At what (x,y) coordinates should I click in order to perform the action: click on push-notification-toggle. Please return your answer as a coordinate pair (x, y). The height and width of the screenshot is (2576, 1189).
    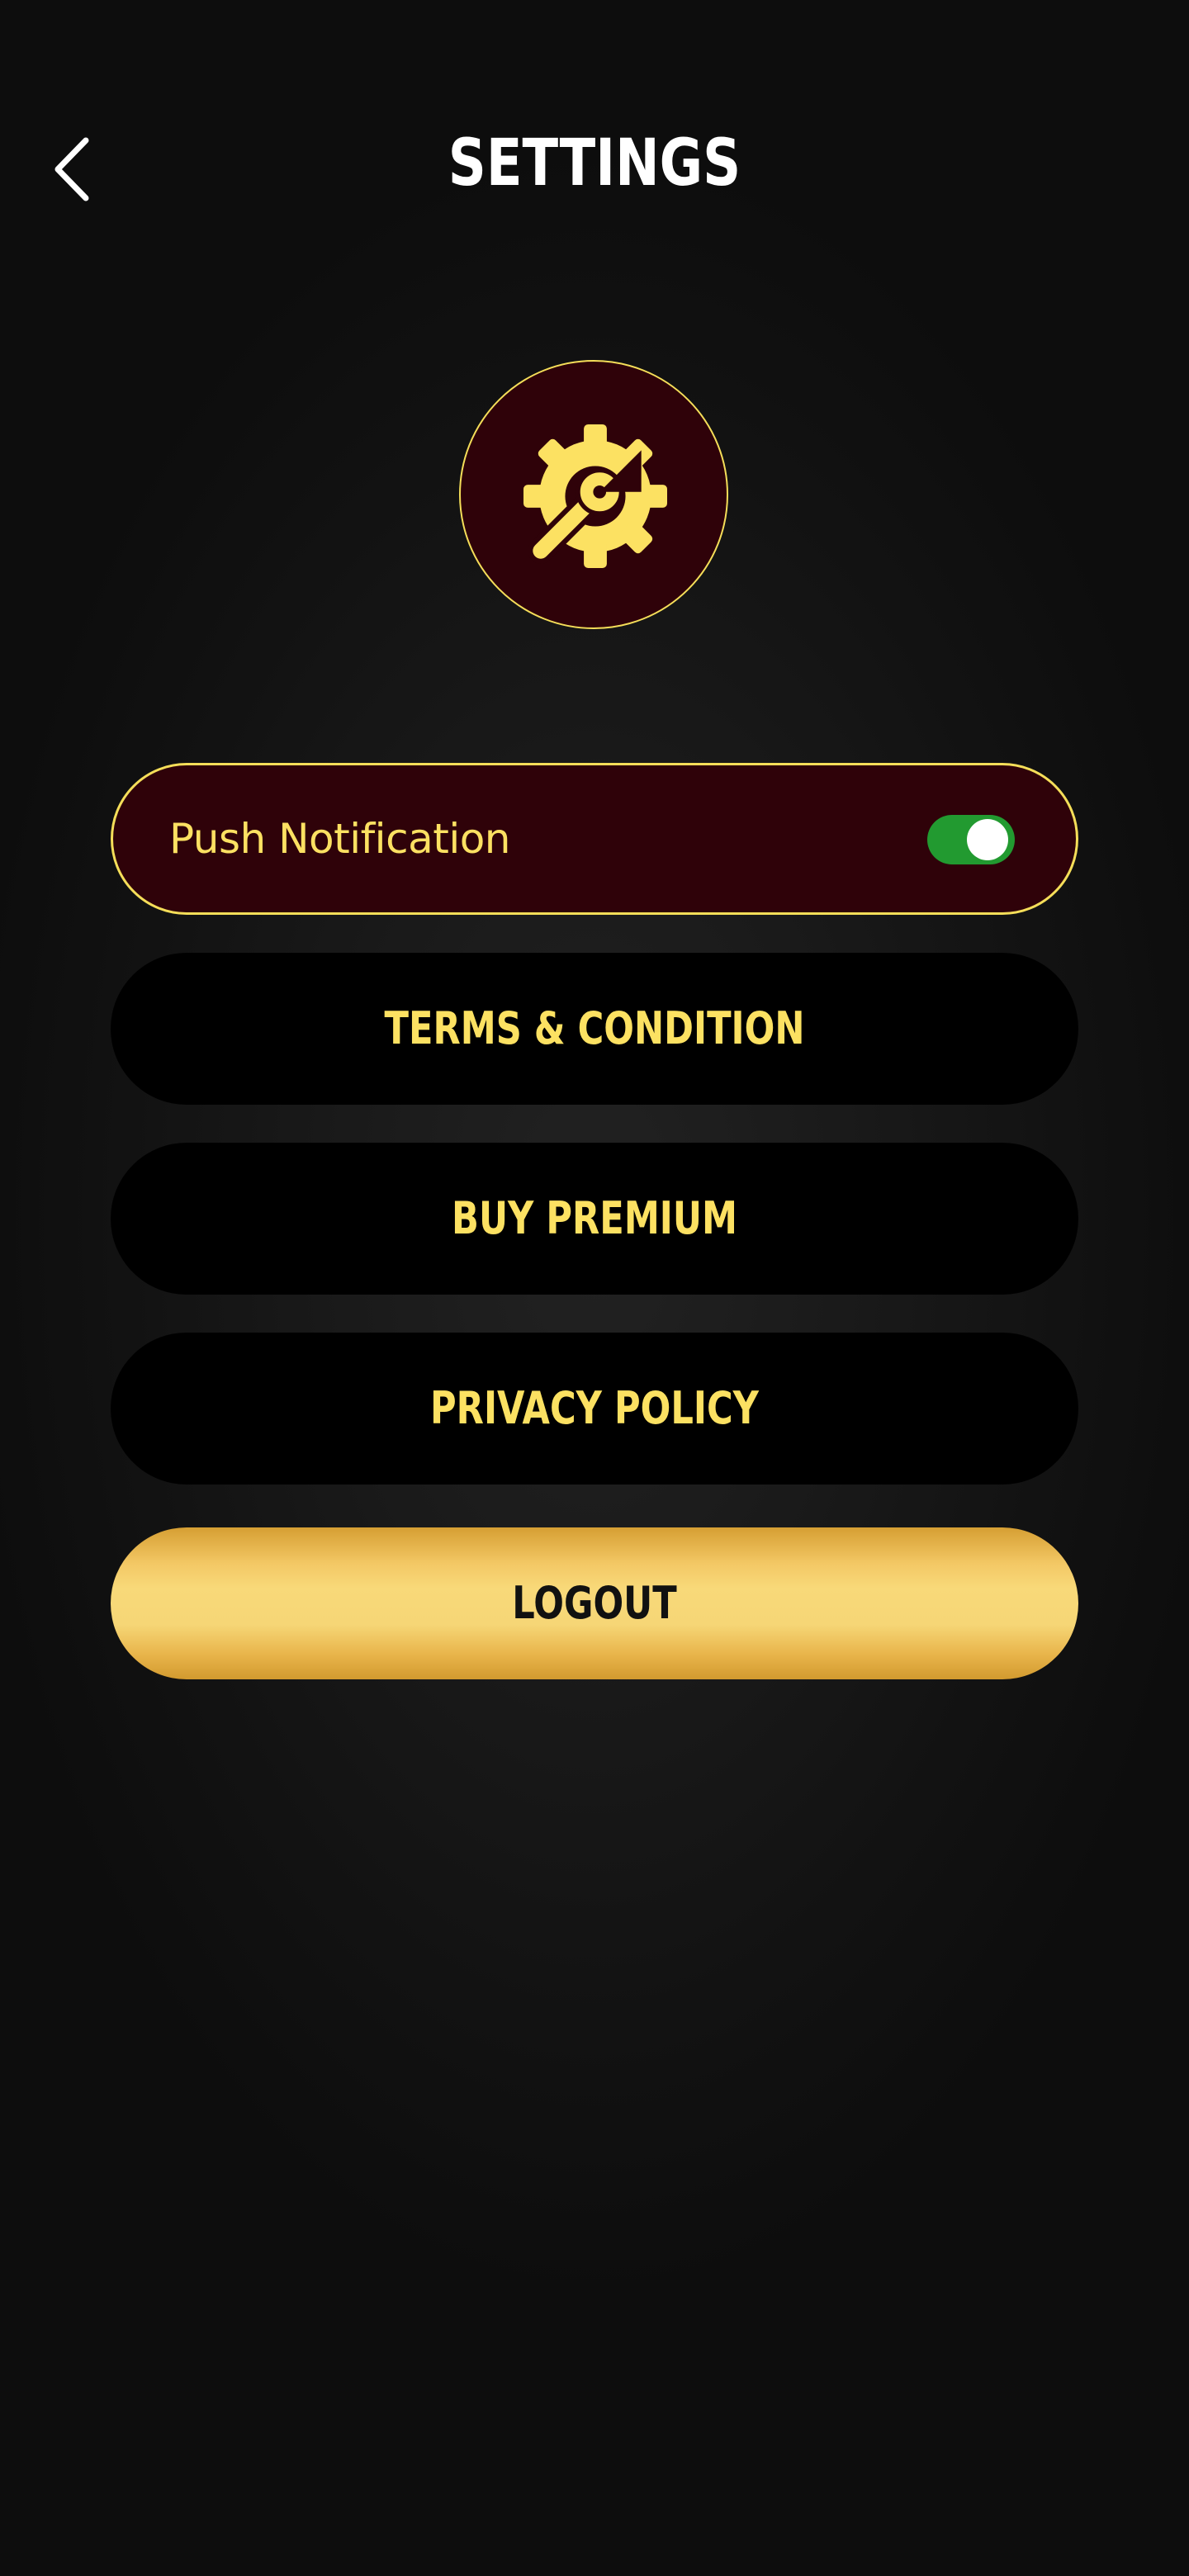
    Looking at the image, I should click on (971, 839).